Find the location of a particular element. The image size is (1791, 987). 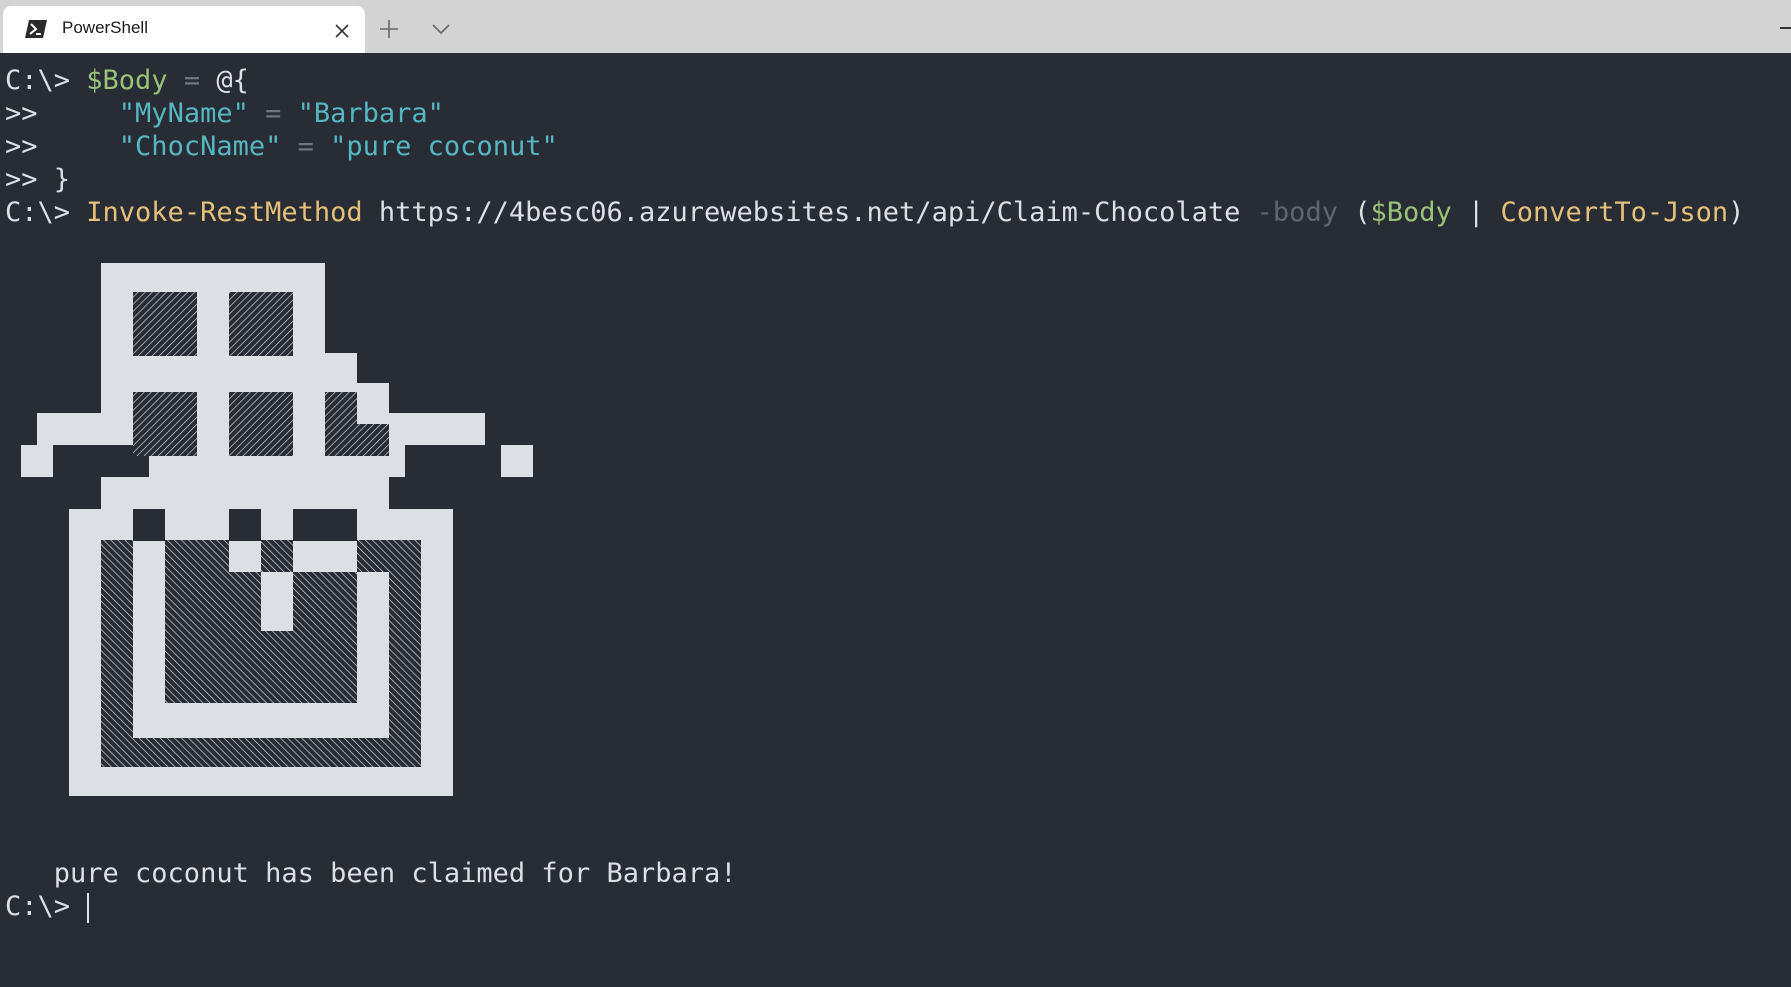

close-icon is located at coordinates (342, 31).